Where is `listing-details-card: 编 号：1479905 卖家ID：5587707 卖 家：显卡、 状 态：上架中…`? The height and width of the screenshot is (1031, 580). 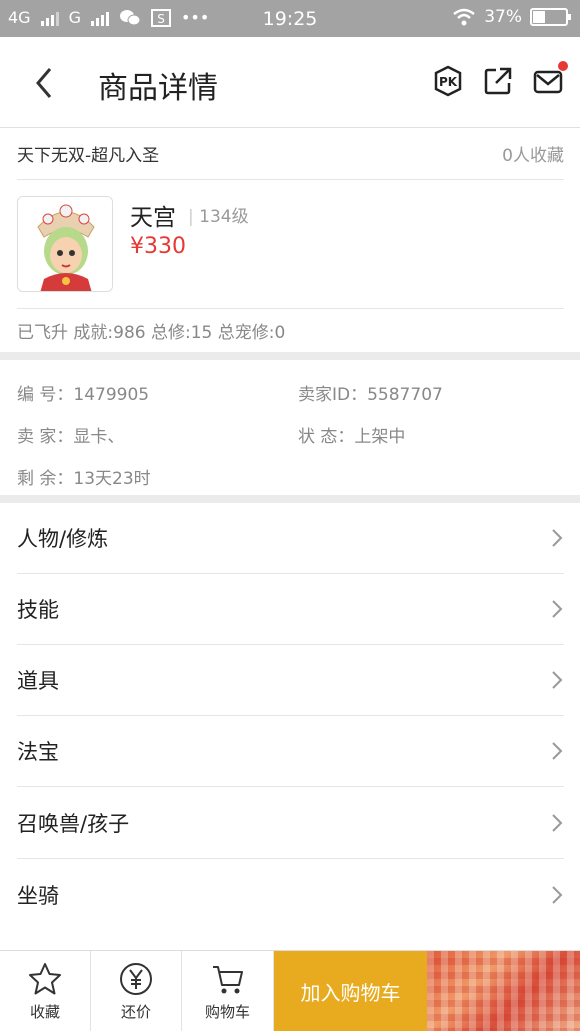
listing-details-card: 编 号：1479905 卖家ID：5587707 卖 家：显卡、 状 态：上架中… is located at coordinates (290, 427).